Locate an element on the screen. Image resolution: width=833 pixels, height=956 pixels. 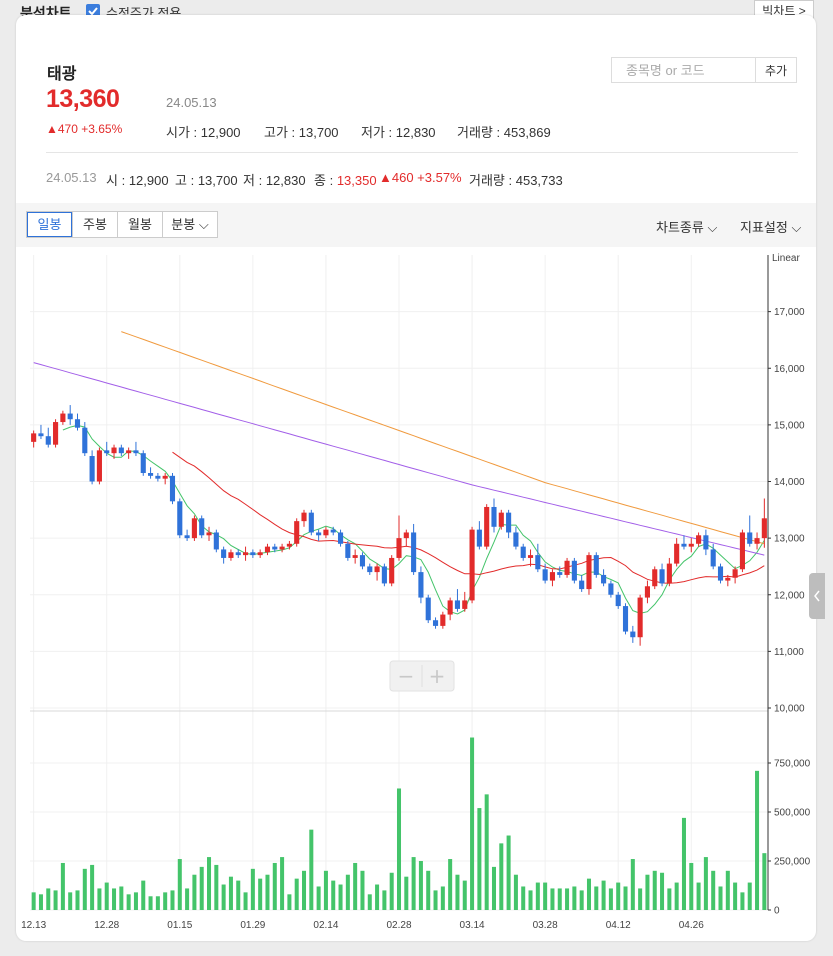
price-tick-label: 16,000 is located at coordinates (789, 369).